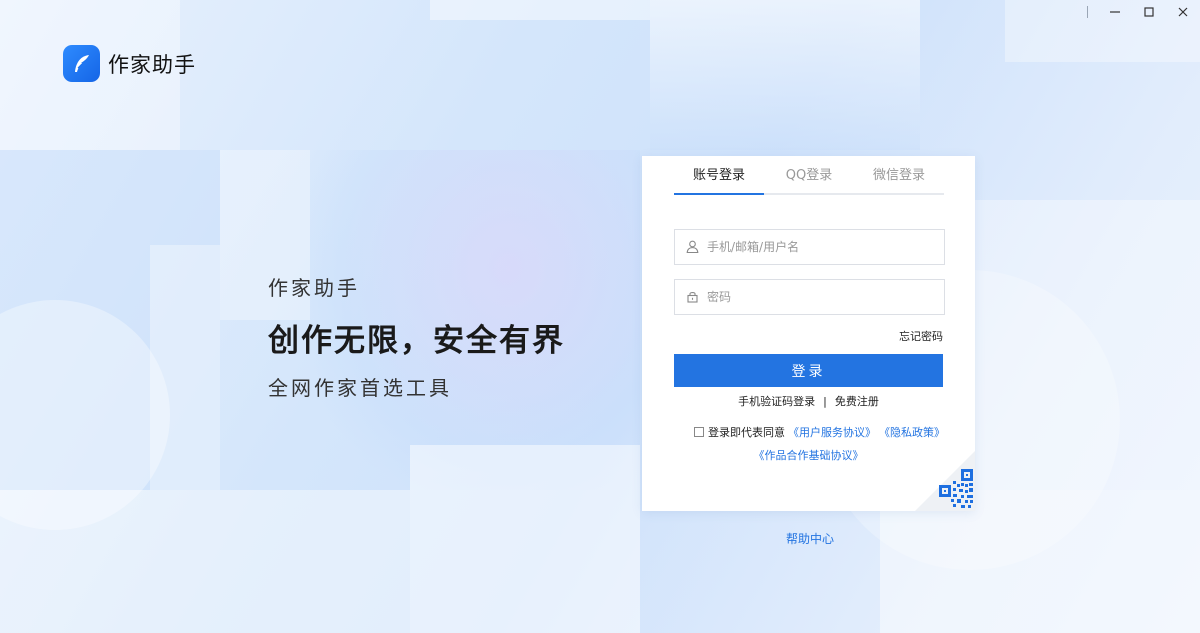 The image size is (1200, 633). I want to click on maximize-icon, so click(1149, 12).